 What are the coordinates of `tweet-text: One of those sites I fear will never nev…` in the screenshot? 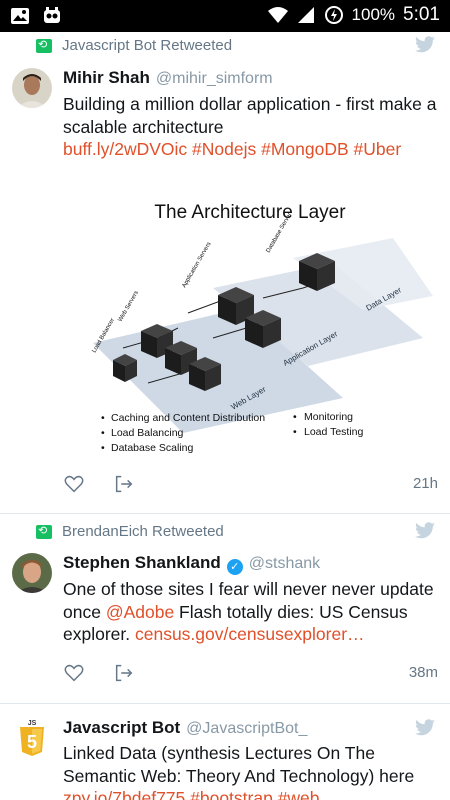 It's located at (250, 612).